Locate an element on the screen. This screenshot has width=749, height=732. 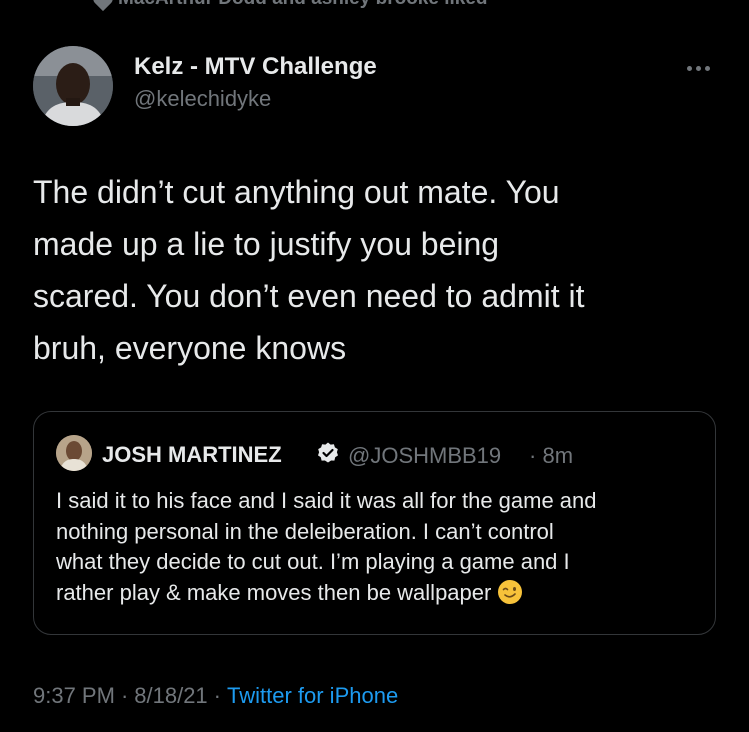
social-context: MacArthur Dodd and ashley brooke liked is located at coordinates (303, 5).